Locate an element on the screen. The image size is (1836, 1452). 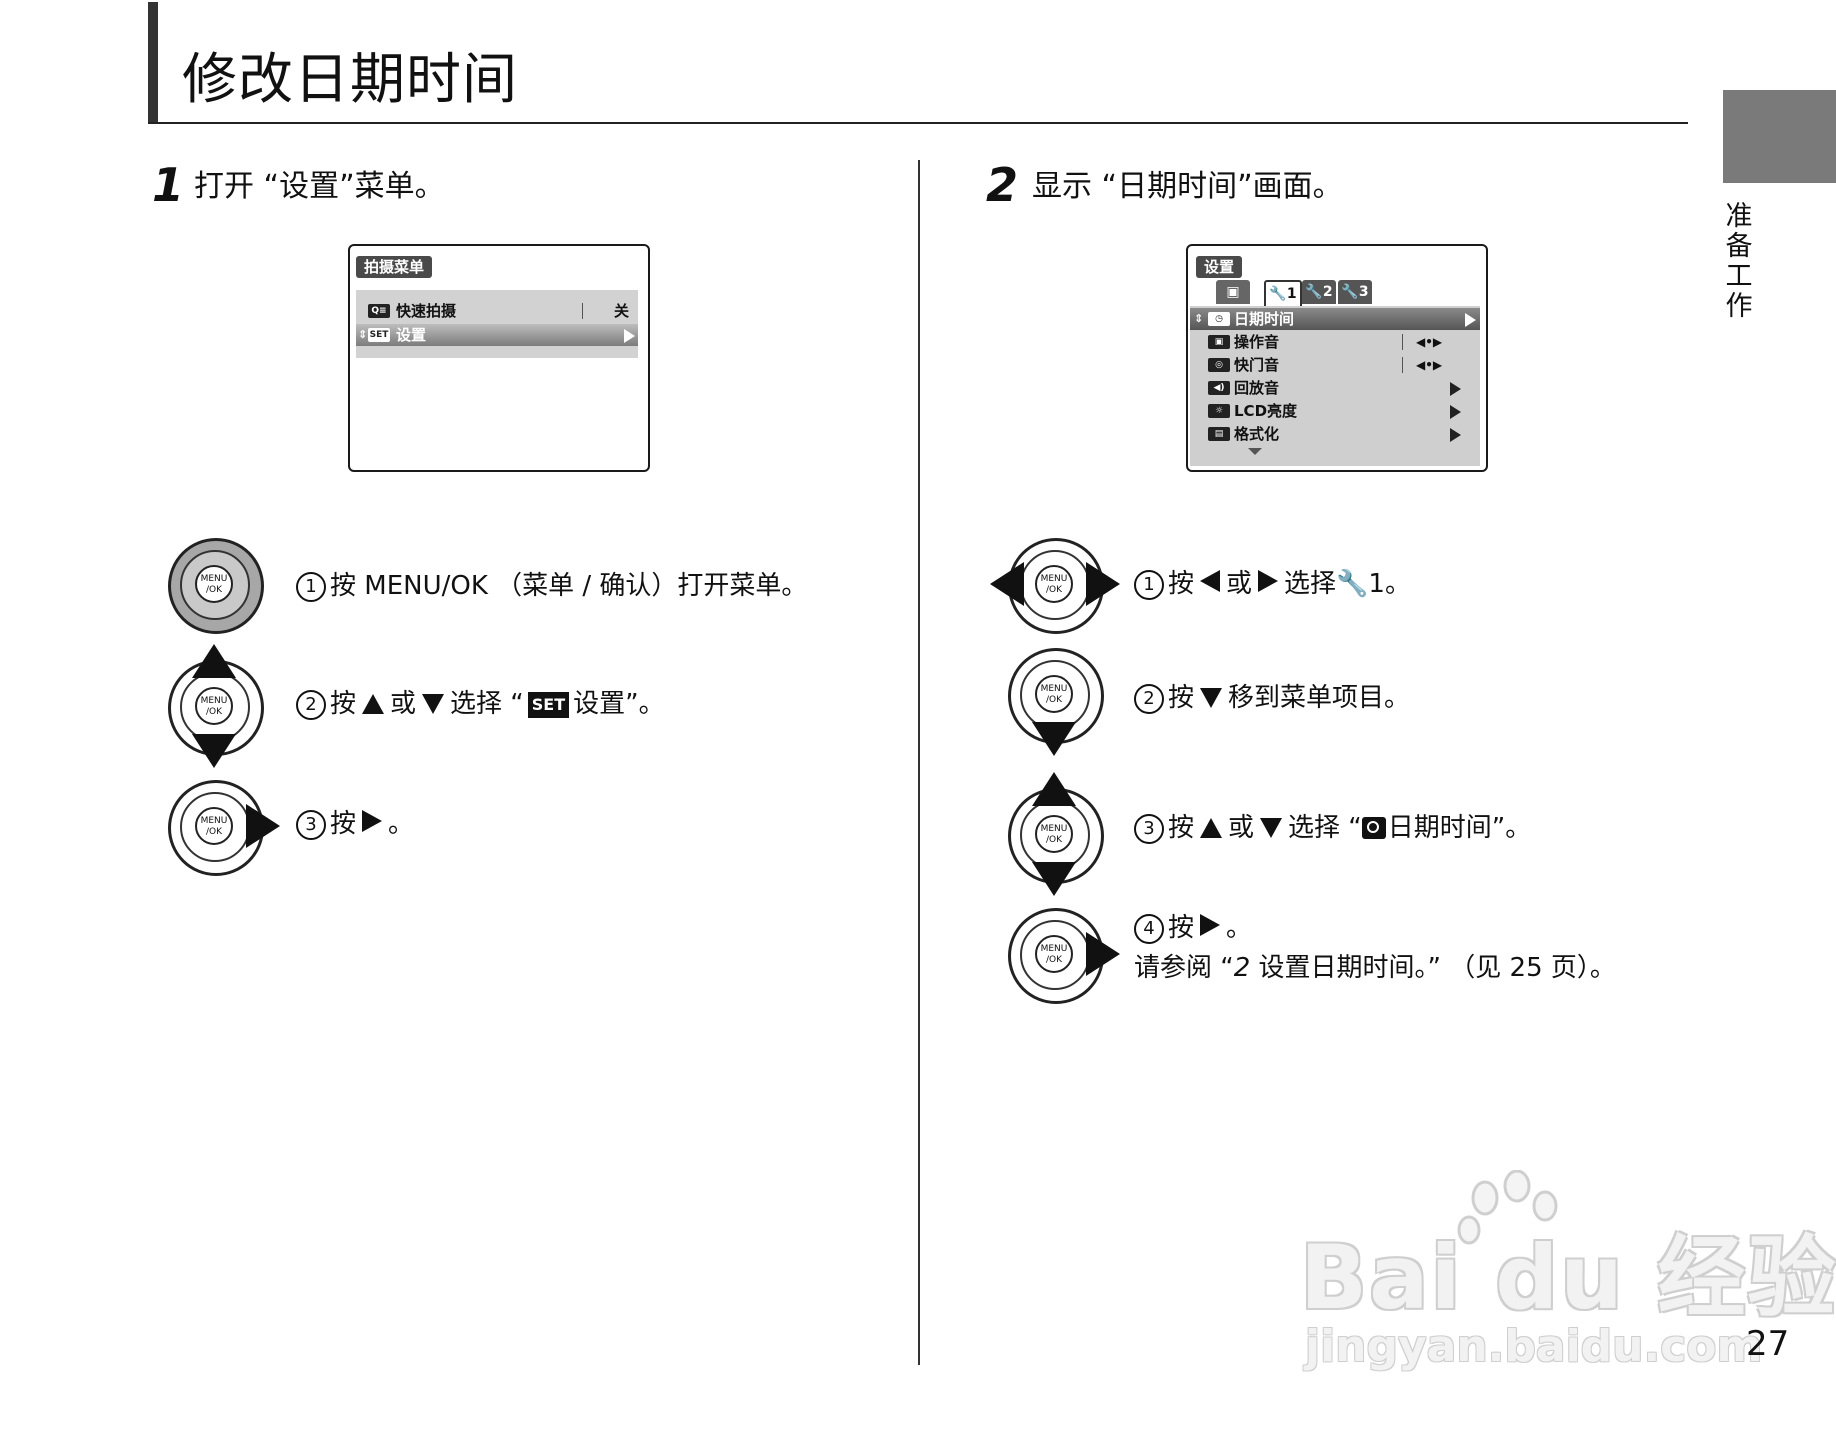
menu-row-operation-sound: ▣ 操作音 ◀•▶ is located at coordinates (1335, 342).